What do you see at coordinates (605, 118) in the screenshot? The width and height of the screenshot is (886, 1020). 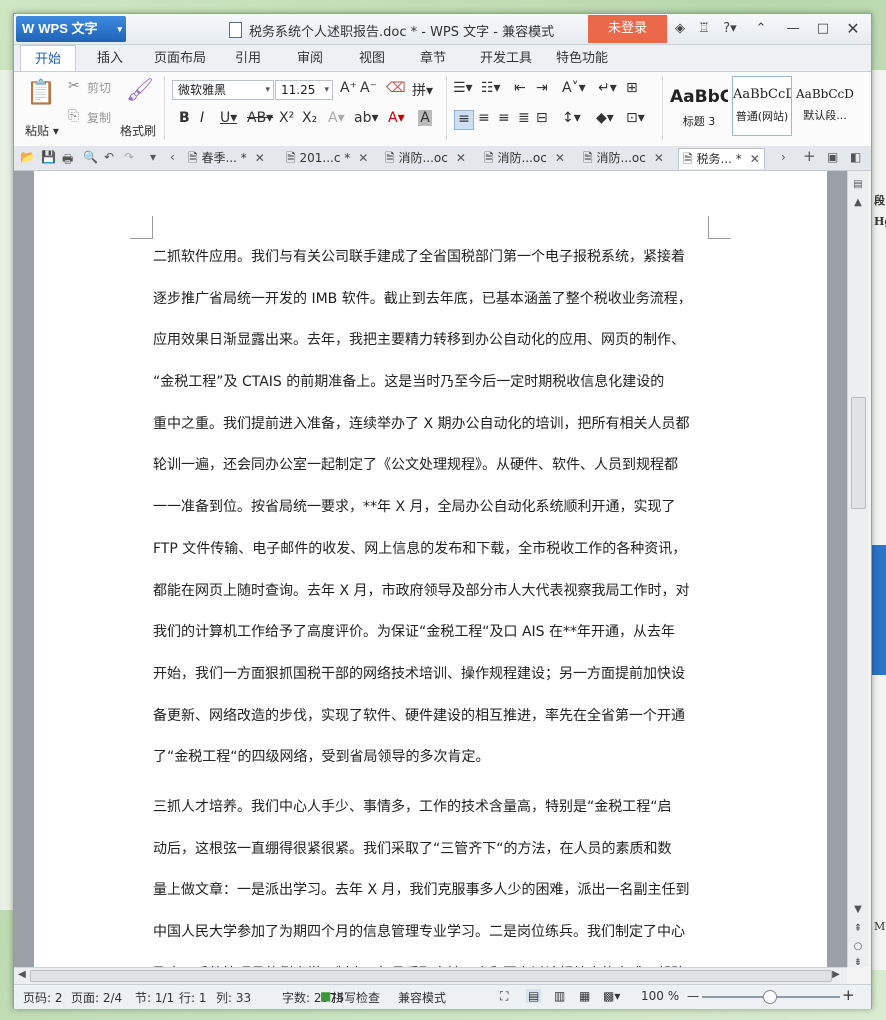 I see `shading-icon: ◆▾` at bounding box center [605, 118].